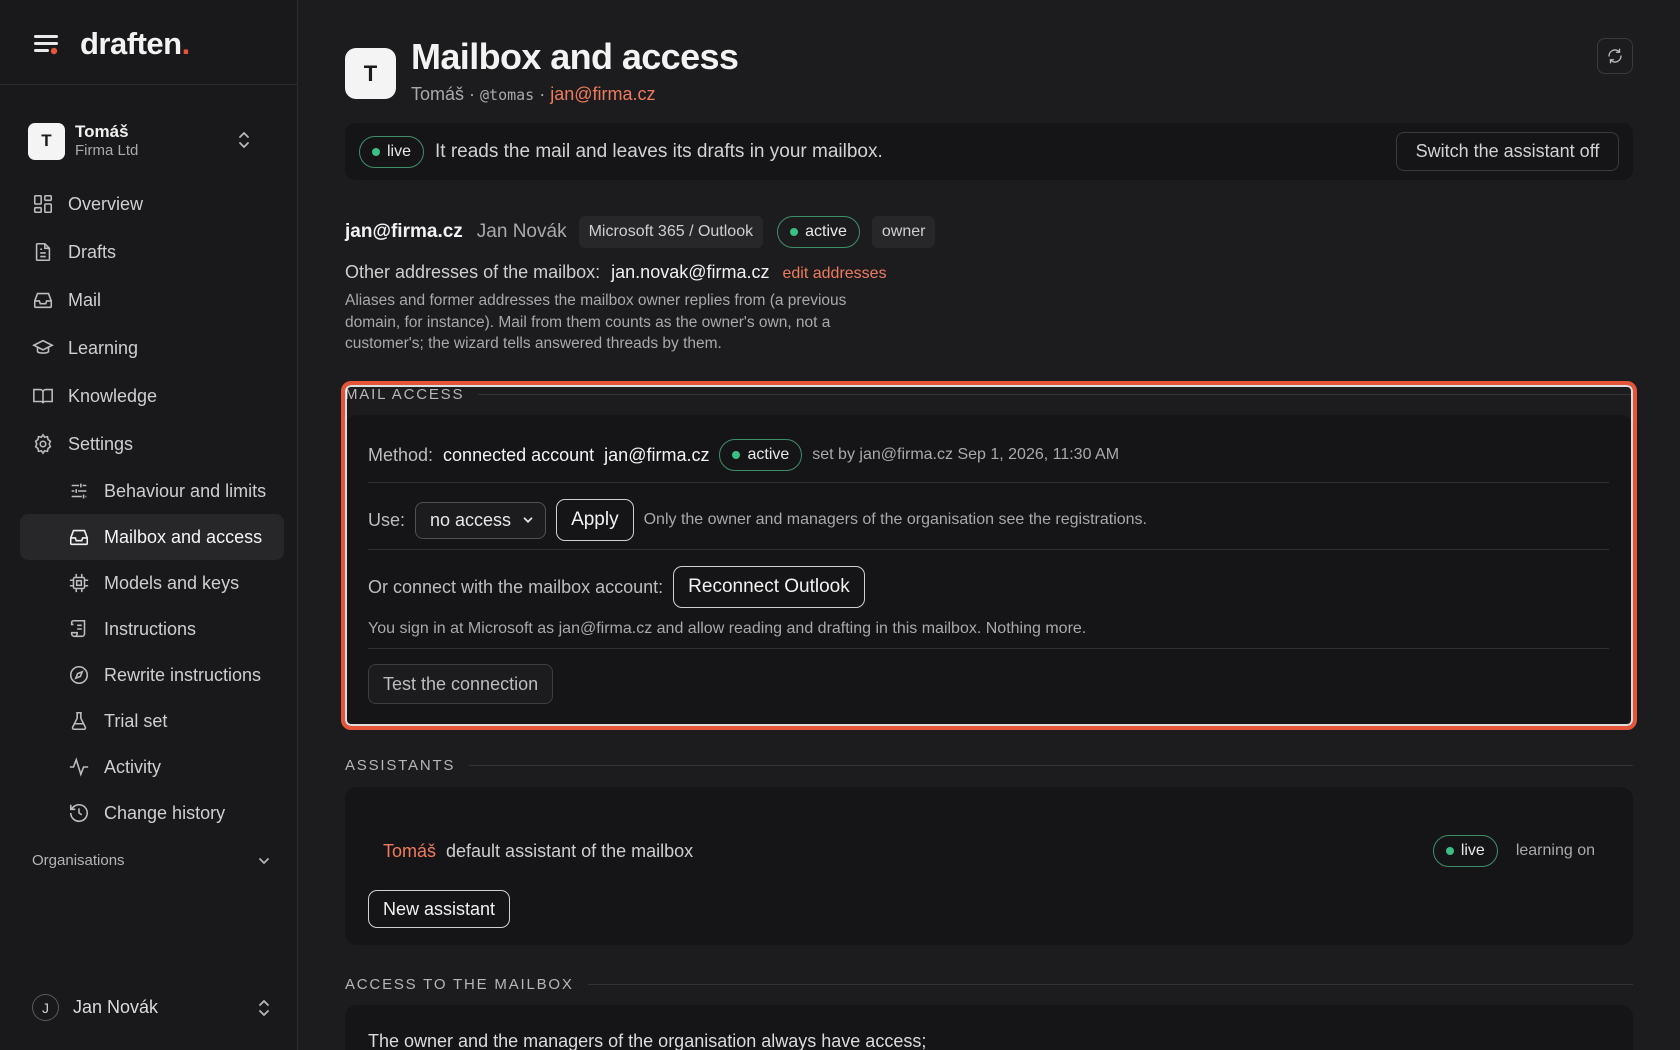 The width and height of the screenshot is (1680, 1050). What do you see at coordinates (507, 95) in the screenshot?
I see `assistant-handle: @tomas` at bounding box center [507, 95].